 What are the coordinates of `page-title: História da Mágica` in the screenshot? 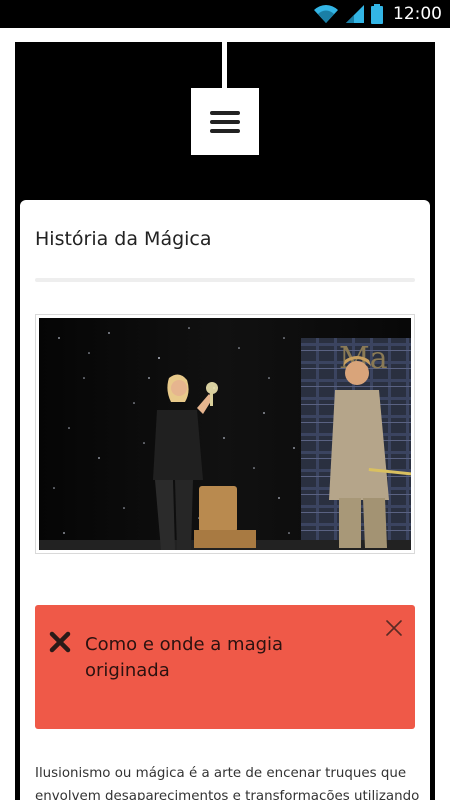 It's located at (123, 239).